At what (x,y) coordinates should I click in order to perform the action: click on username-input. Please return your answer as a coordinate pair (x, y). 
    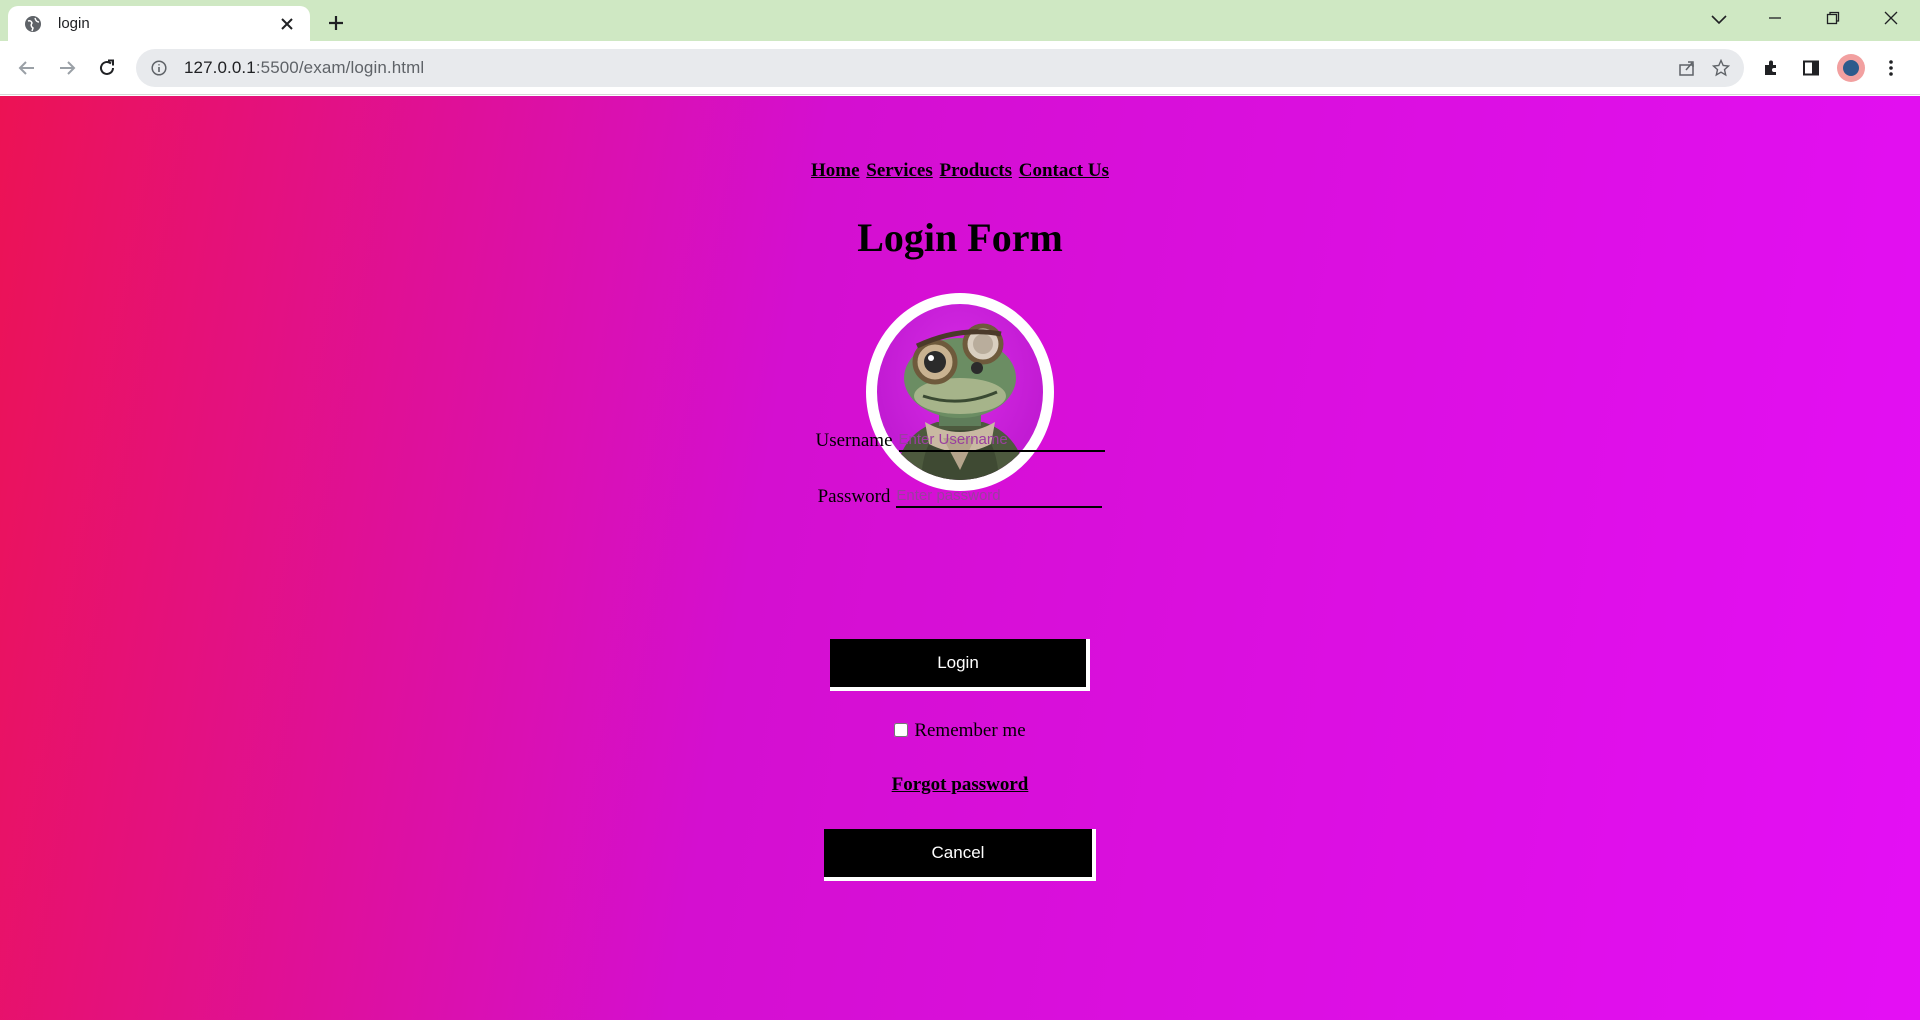
    Looking at the image, I should click on (1001, 440).